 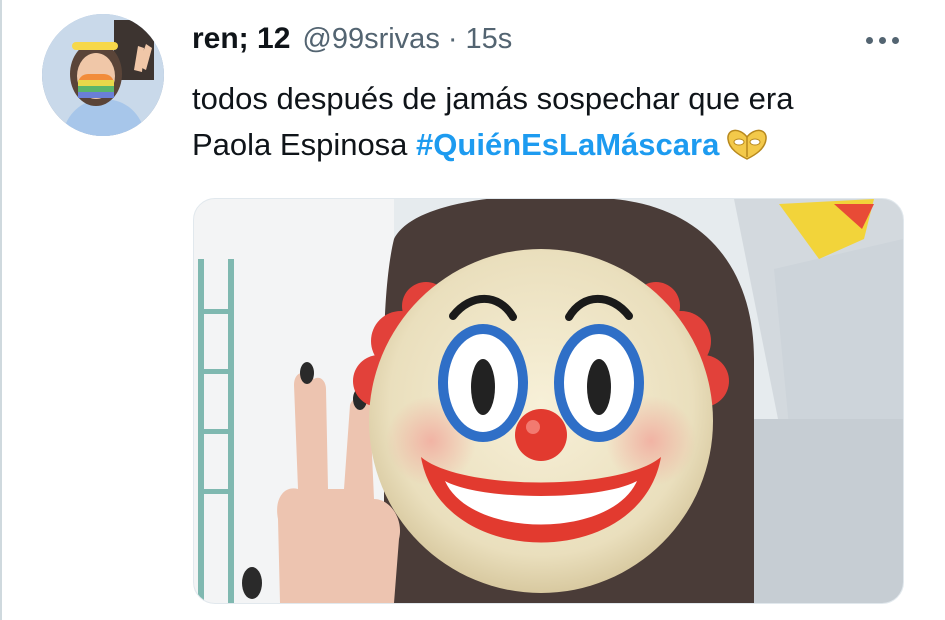 What do you see at coordinates (370, 39) in the screenshot?
I see `user-handle: @99srivas` at bounding box center [370, 39].